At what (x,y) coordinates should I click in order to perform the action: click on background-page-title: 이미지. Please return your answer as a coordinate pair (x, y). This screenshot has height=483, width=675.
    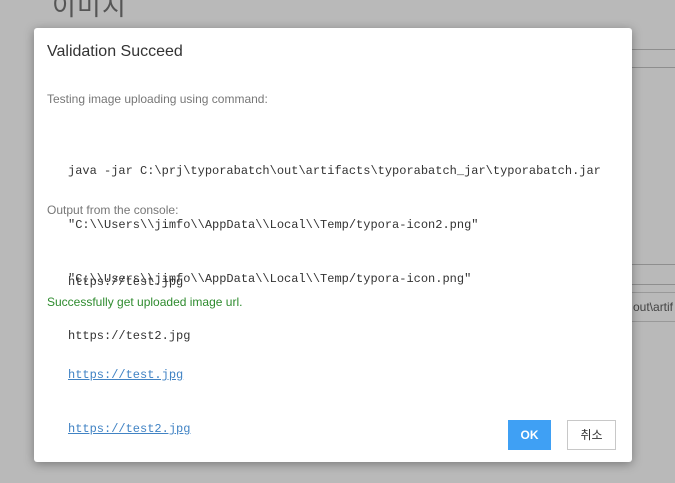
    Looking at the image, I should click on (89, 11).